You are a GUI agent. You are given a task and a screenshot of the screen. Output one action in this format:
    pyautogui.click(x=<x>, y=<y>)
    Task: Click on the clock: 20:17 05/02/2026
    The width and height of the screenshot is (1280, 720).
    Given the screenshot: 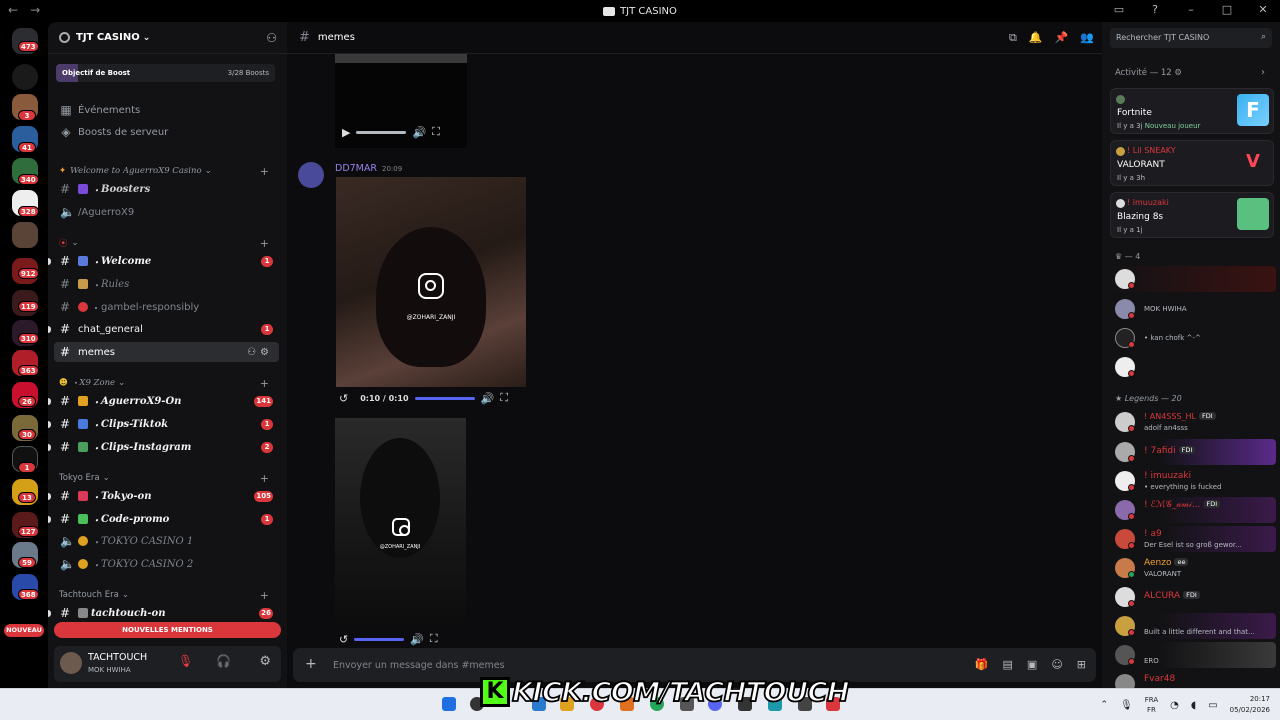 What is the action you would take?
    pyautogui.click(x=1250, y=705)
    